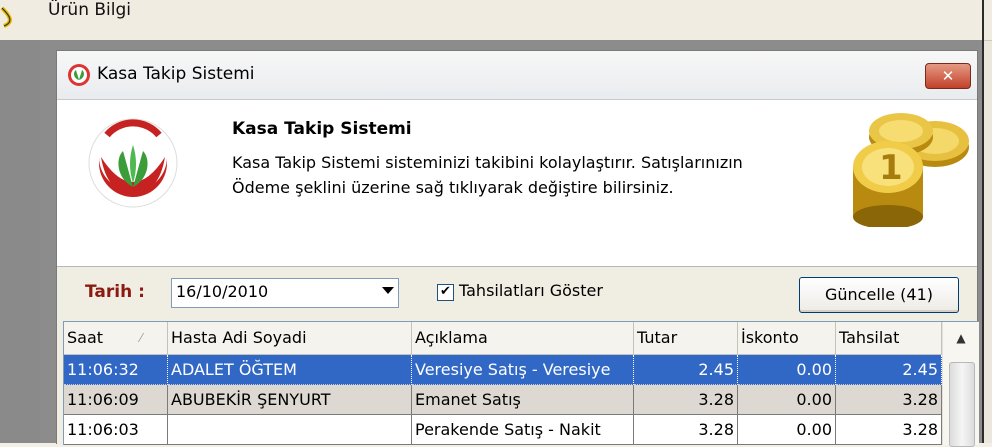 The height and width of the screenshot is (447, 992). I want to click on cell-hasta: ADALET ÖĞTEM, so click(290, 370).